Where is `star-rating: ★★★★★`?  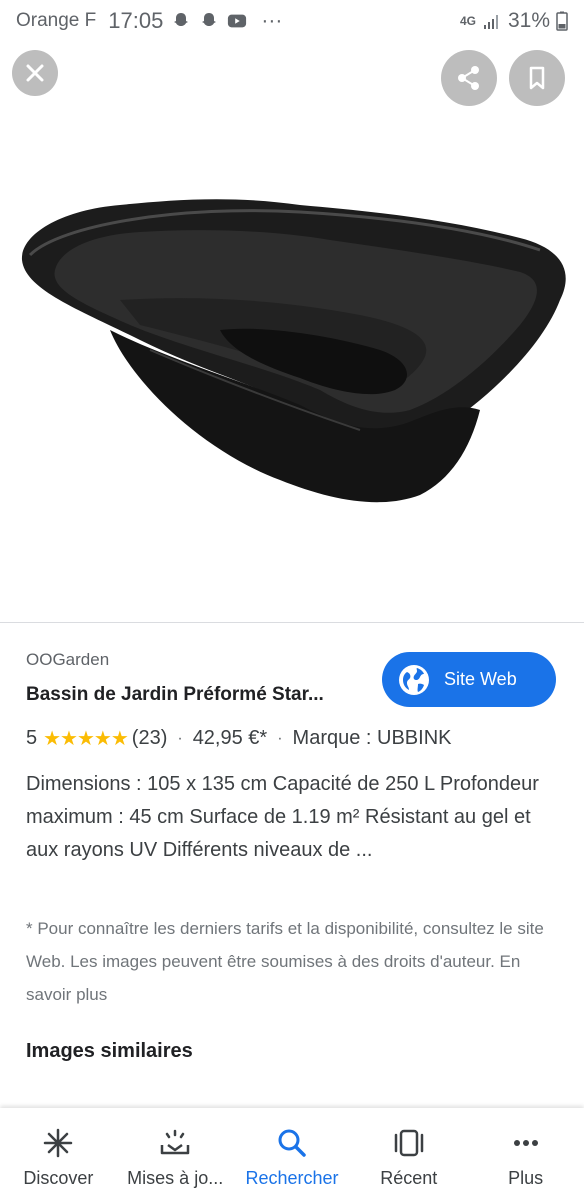 star-rating: ★★★★★ is located at coordinates (86, 739).